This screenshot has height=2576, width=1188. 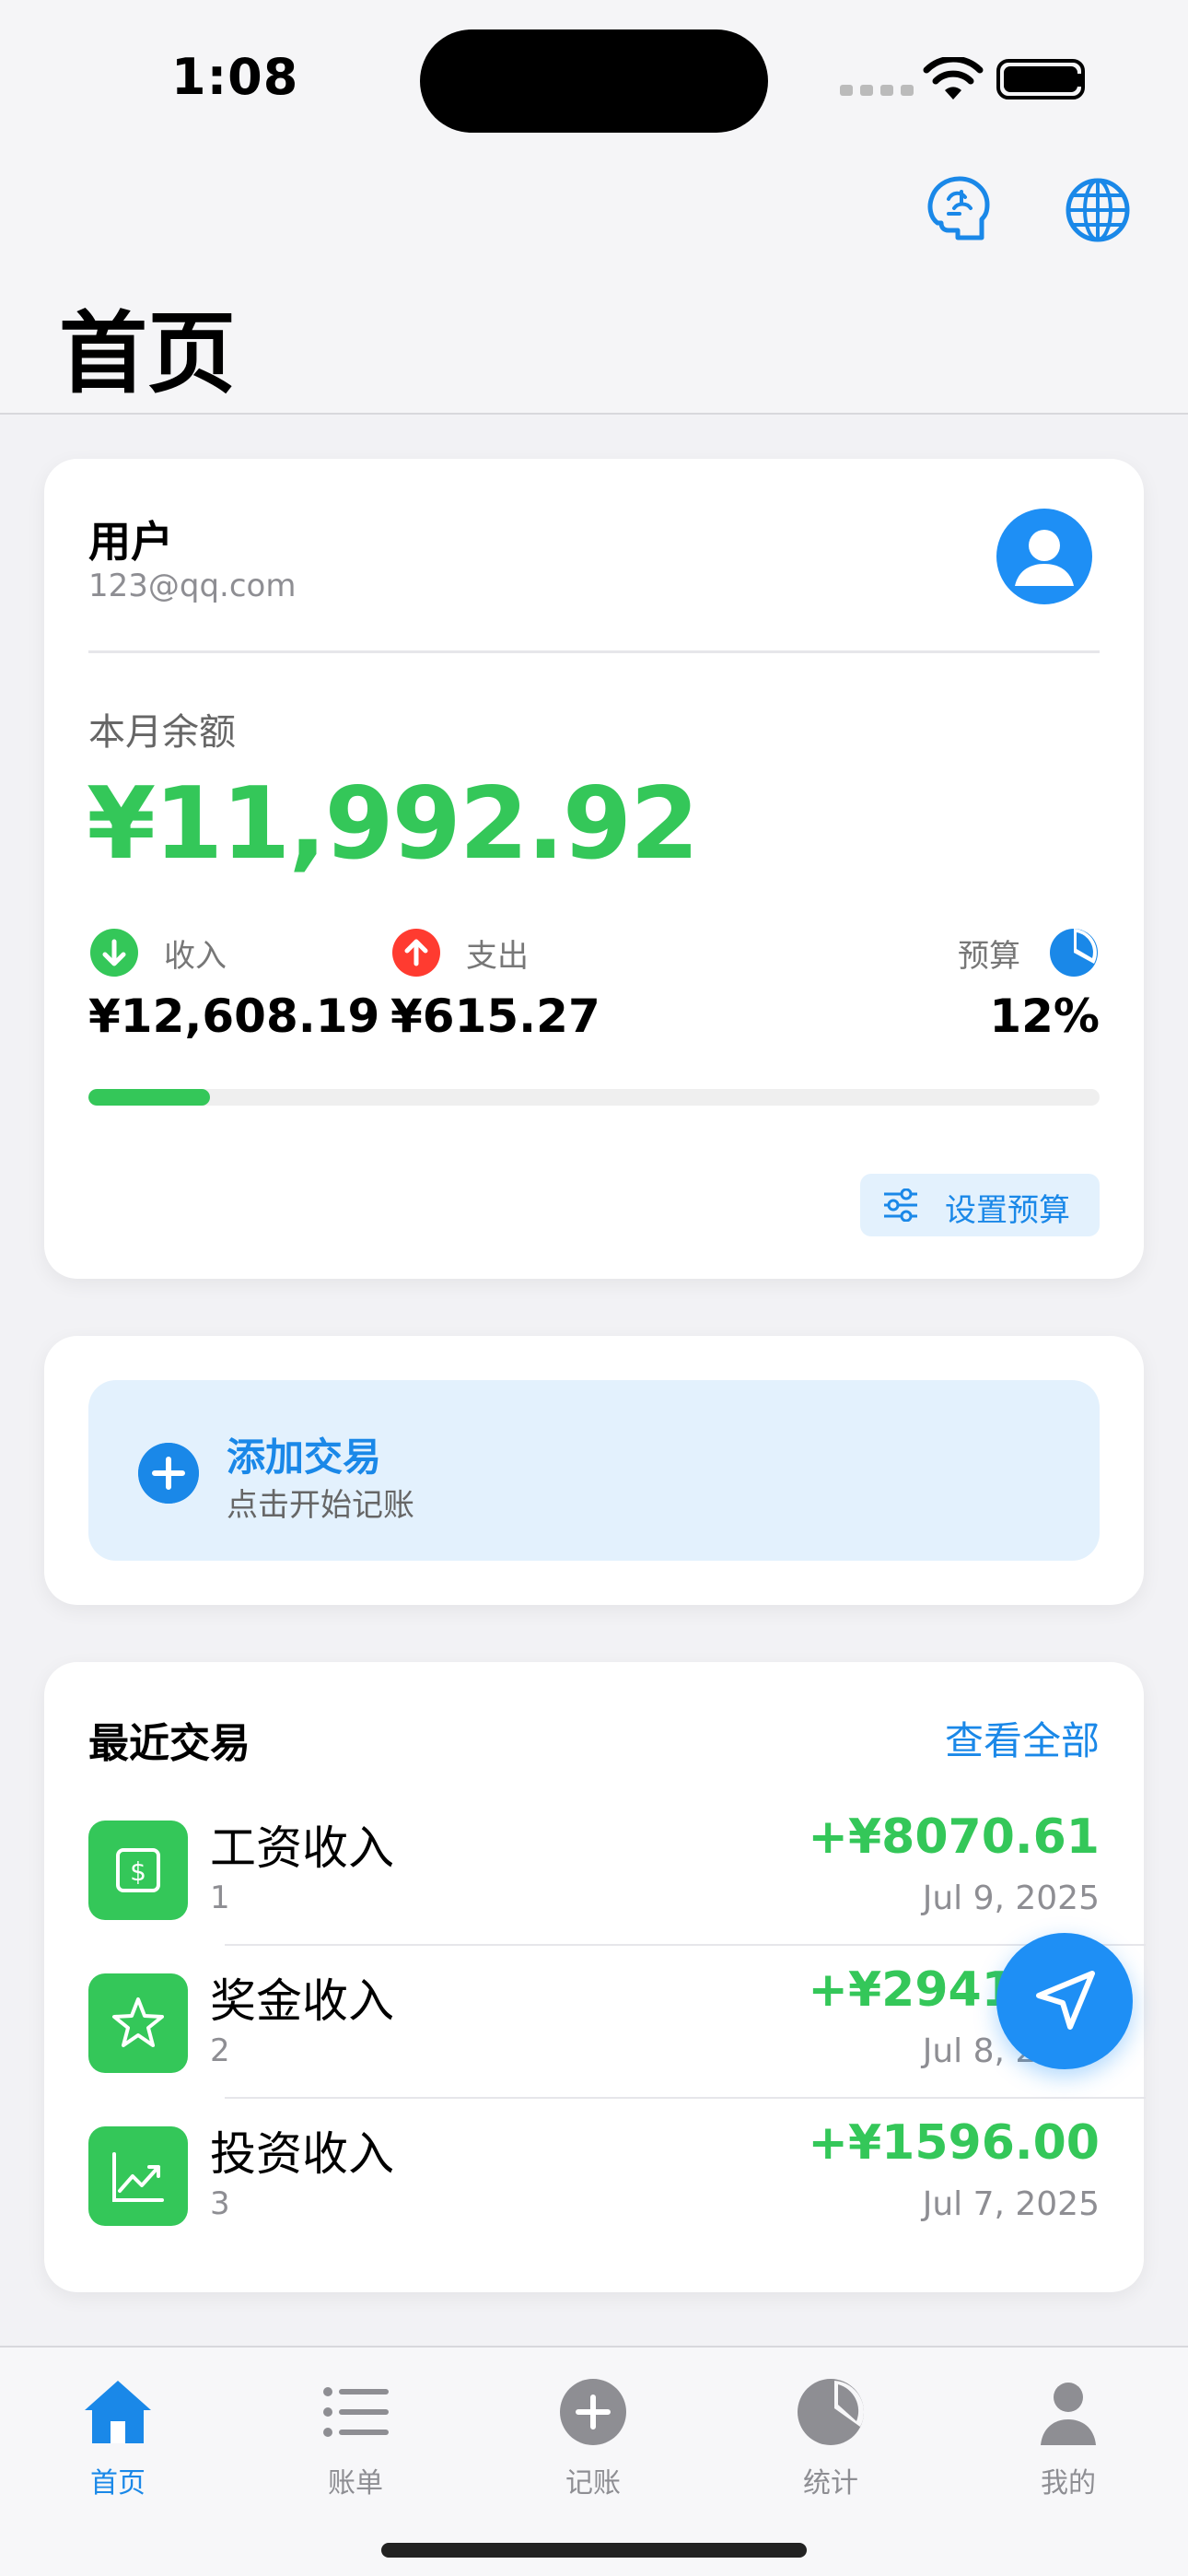 I want to click on user-email: 123@qq.com, so click(x=192, y=586).